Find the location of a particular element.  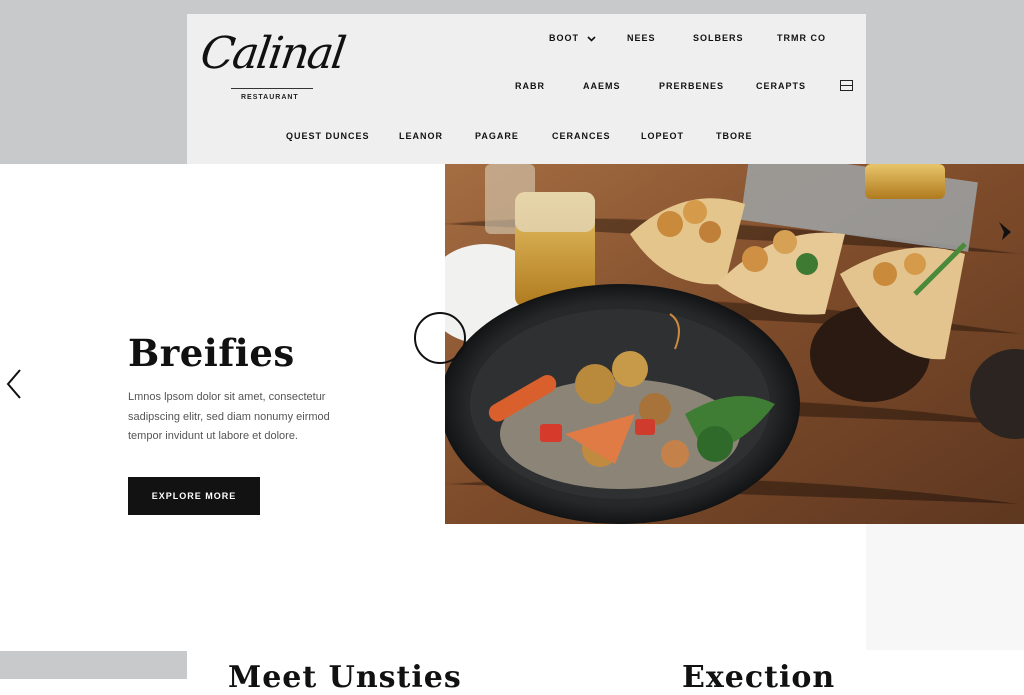

chevron-left-icon is located at coordinates (14, 384).